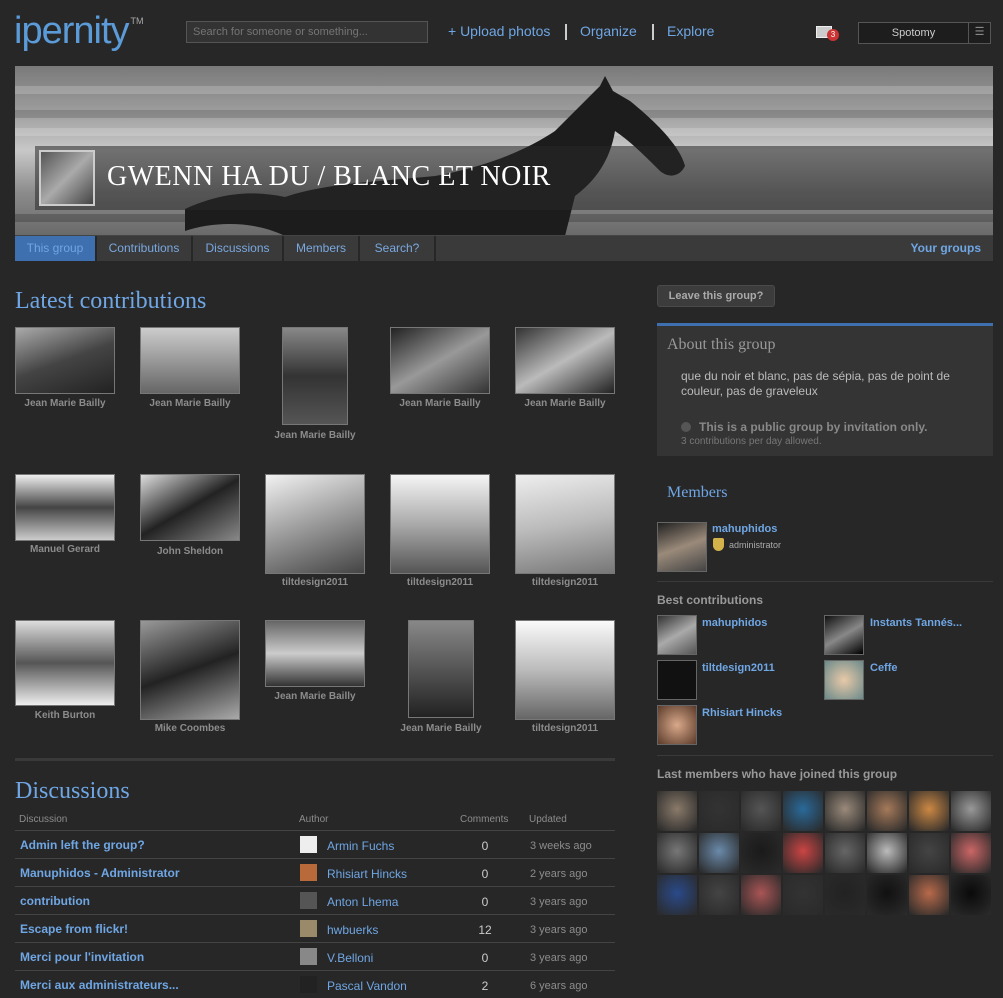 This screenshot has width=1003, height=998. What do you see at coordinates (716, 296) in the screenshot?
I see `leave-group-button: Leave this group?` at bounding box center [716, 296].